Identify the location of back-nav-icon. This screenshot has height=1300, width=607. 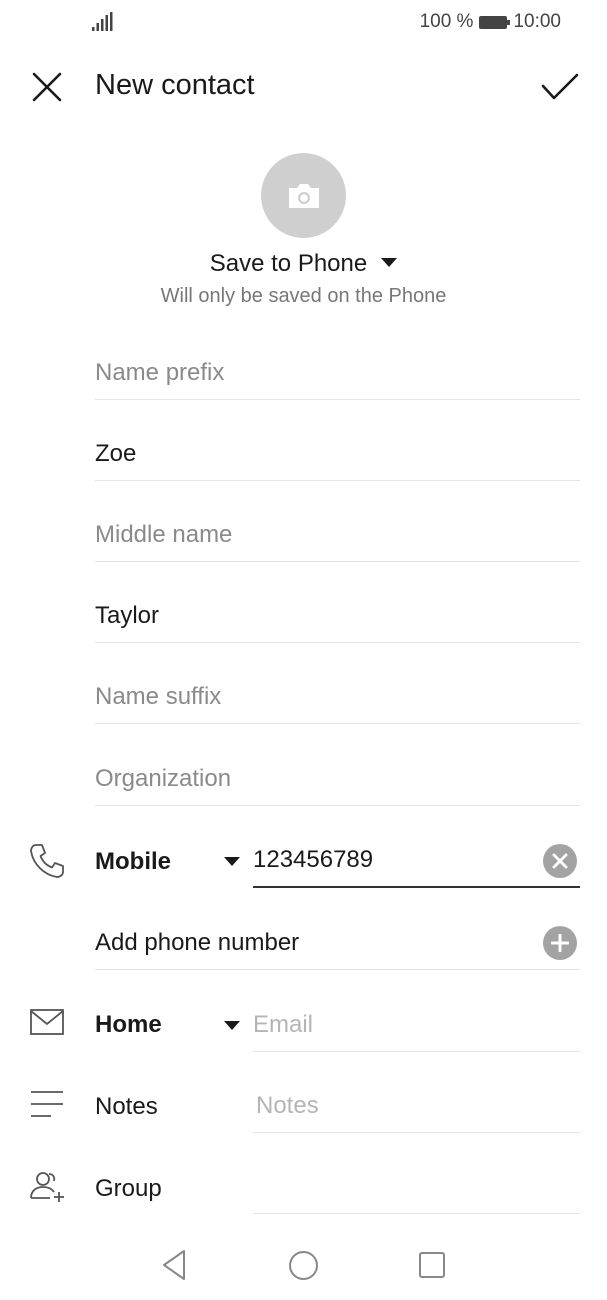
(174, 1265).